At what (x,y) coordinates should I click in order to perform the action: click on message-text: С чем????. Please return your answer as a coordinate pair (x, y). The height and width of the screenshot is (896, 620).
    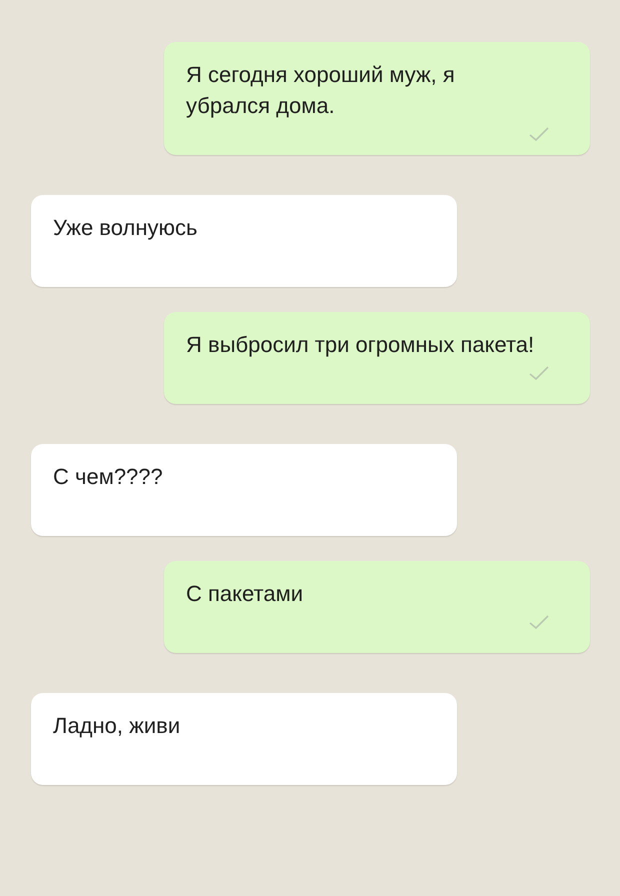
    Looking at the image, I should click on (108, 477).